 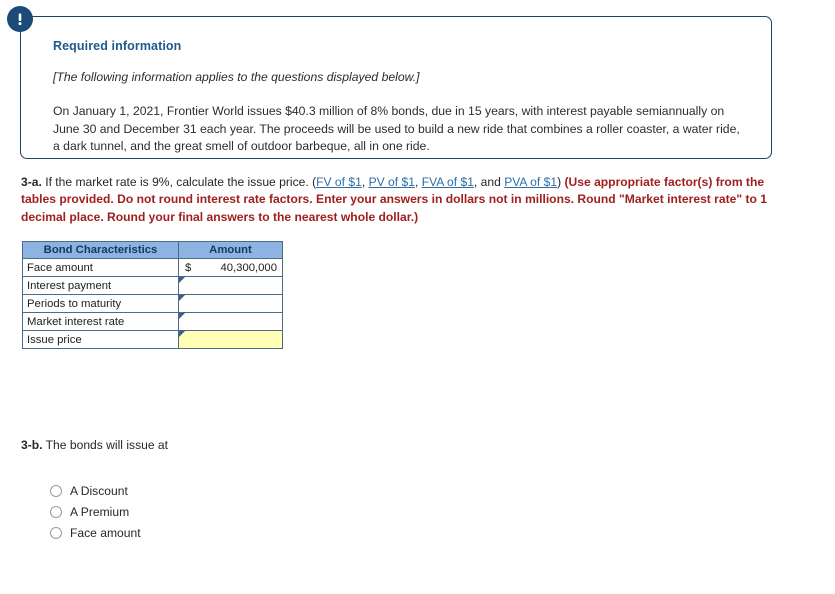 What do you see at coordinates (100, 250) in the screenshot?
I see `column-header-bond-characteristics: Bond Characteristics` at bounding box center [100, 250].